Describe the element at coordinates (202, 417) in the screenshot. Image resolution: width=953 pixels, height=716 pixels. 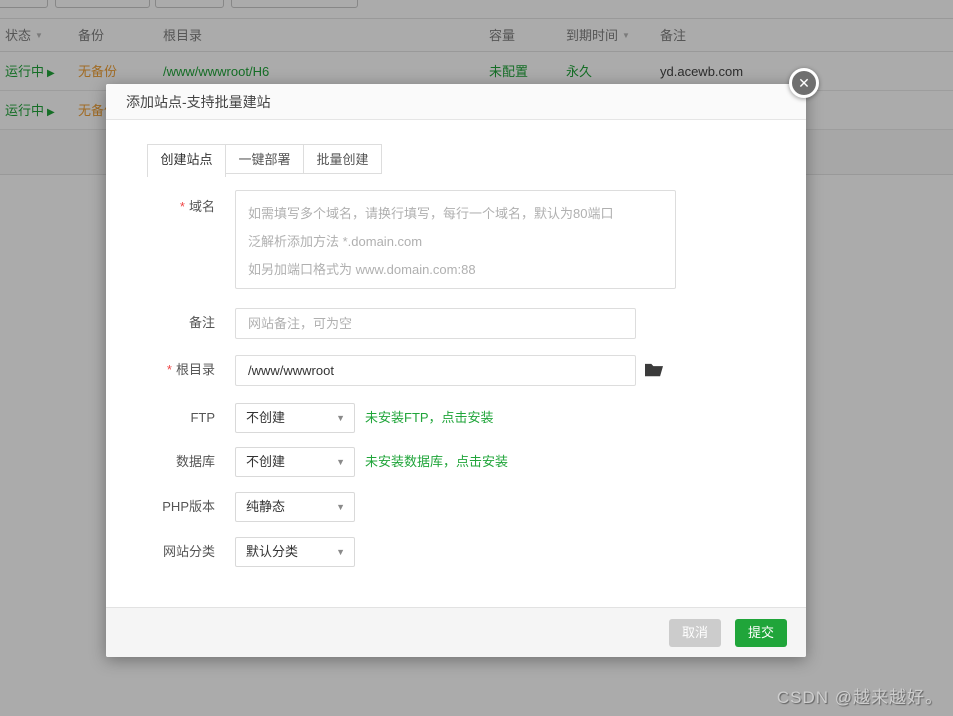
I see `ftp-label: FTP` at that location.